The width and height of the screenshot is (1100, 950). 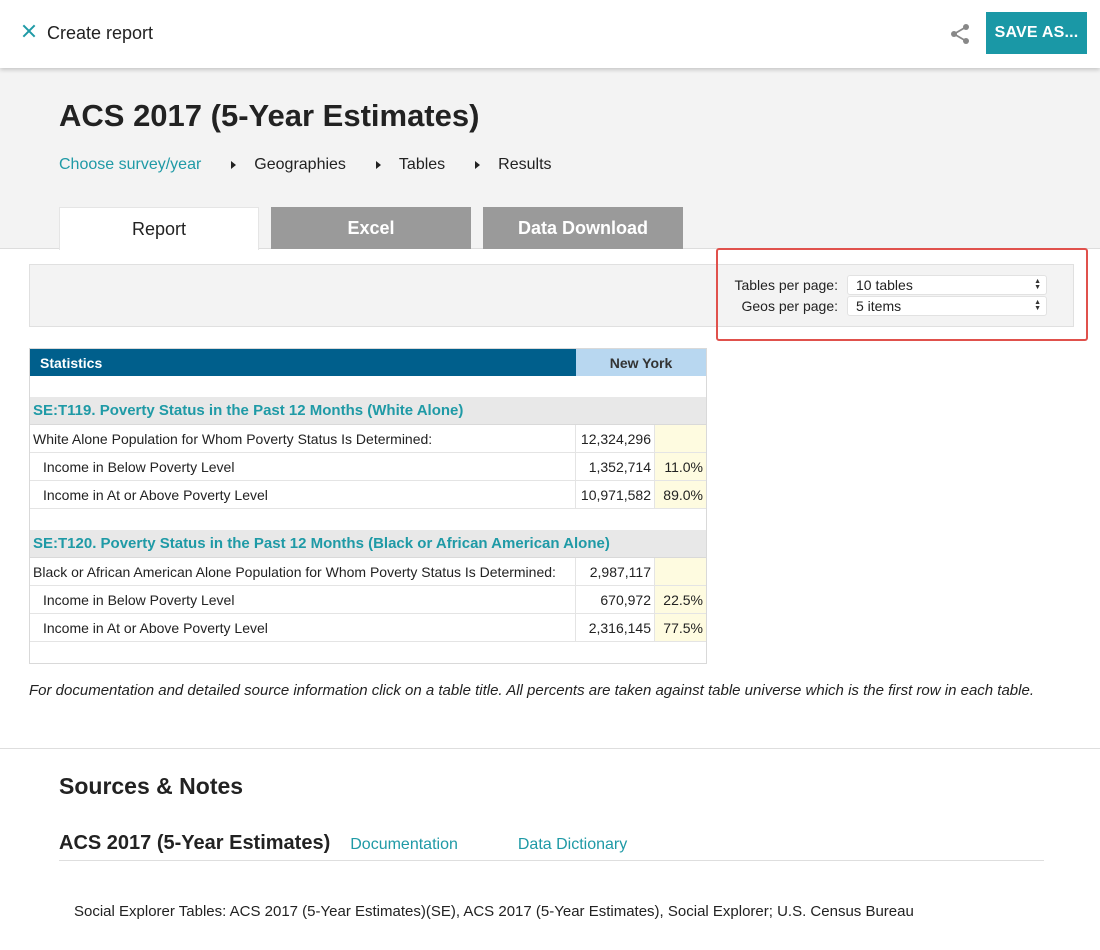 I want to click on row-value: 1,352,714, so click(x=619, y=466).